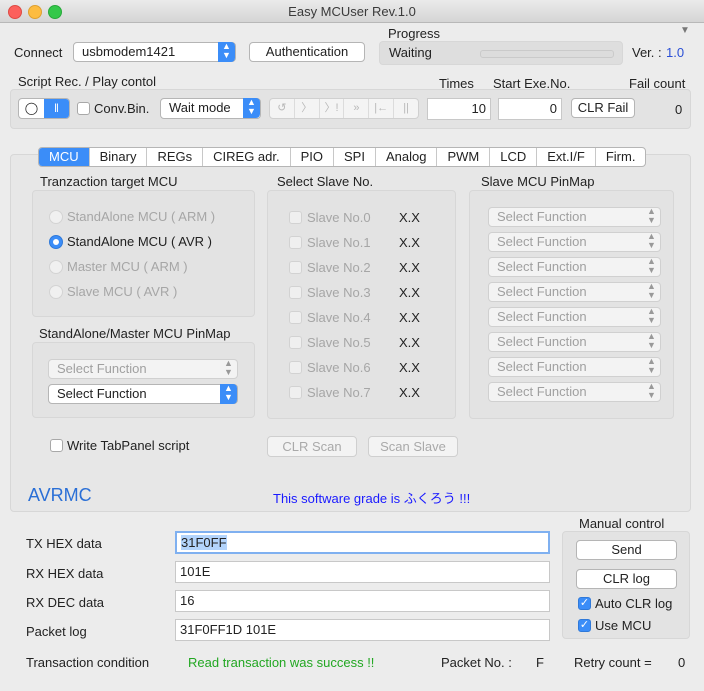 The height and width of the screenshot is (691, 704). Describe the element at coordinates (566, 157) in the screenshot. I see `tab-ext-if: Ext.I/F` at that location.